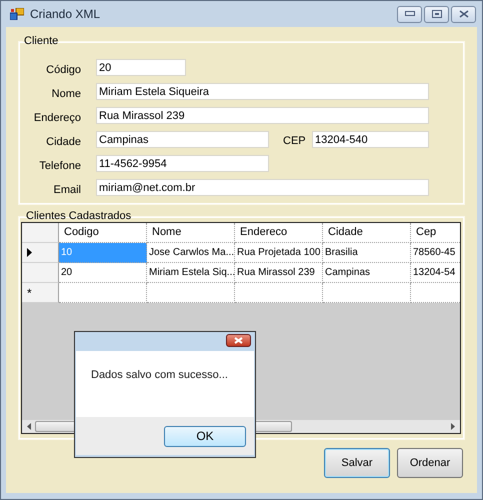 This screenshot has width=483, height=500. Describe the element at coordinates (29, 293) in the screenshot. I see `new-row-marker: *` at that location.